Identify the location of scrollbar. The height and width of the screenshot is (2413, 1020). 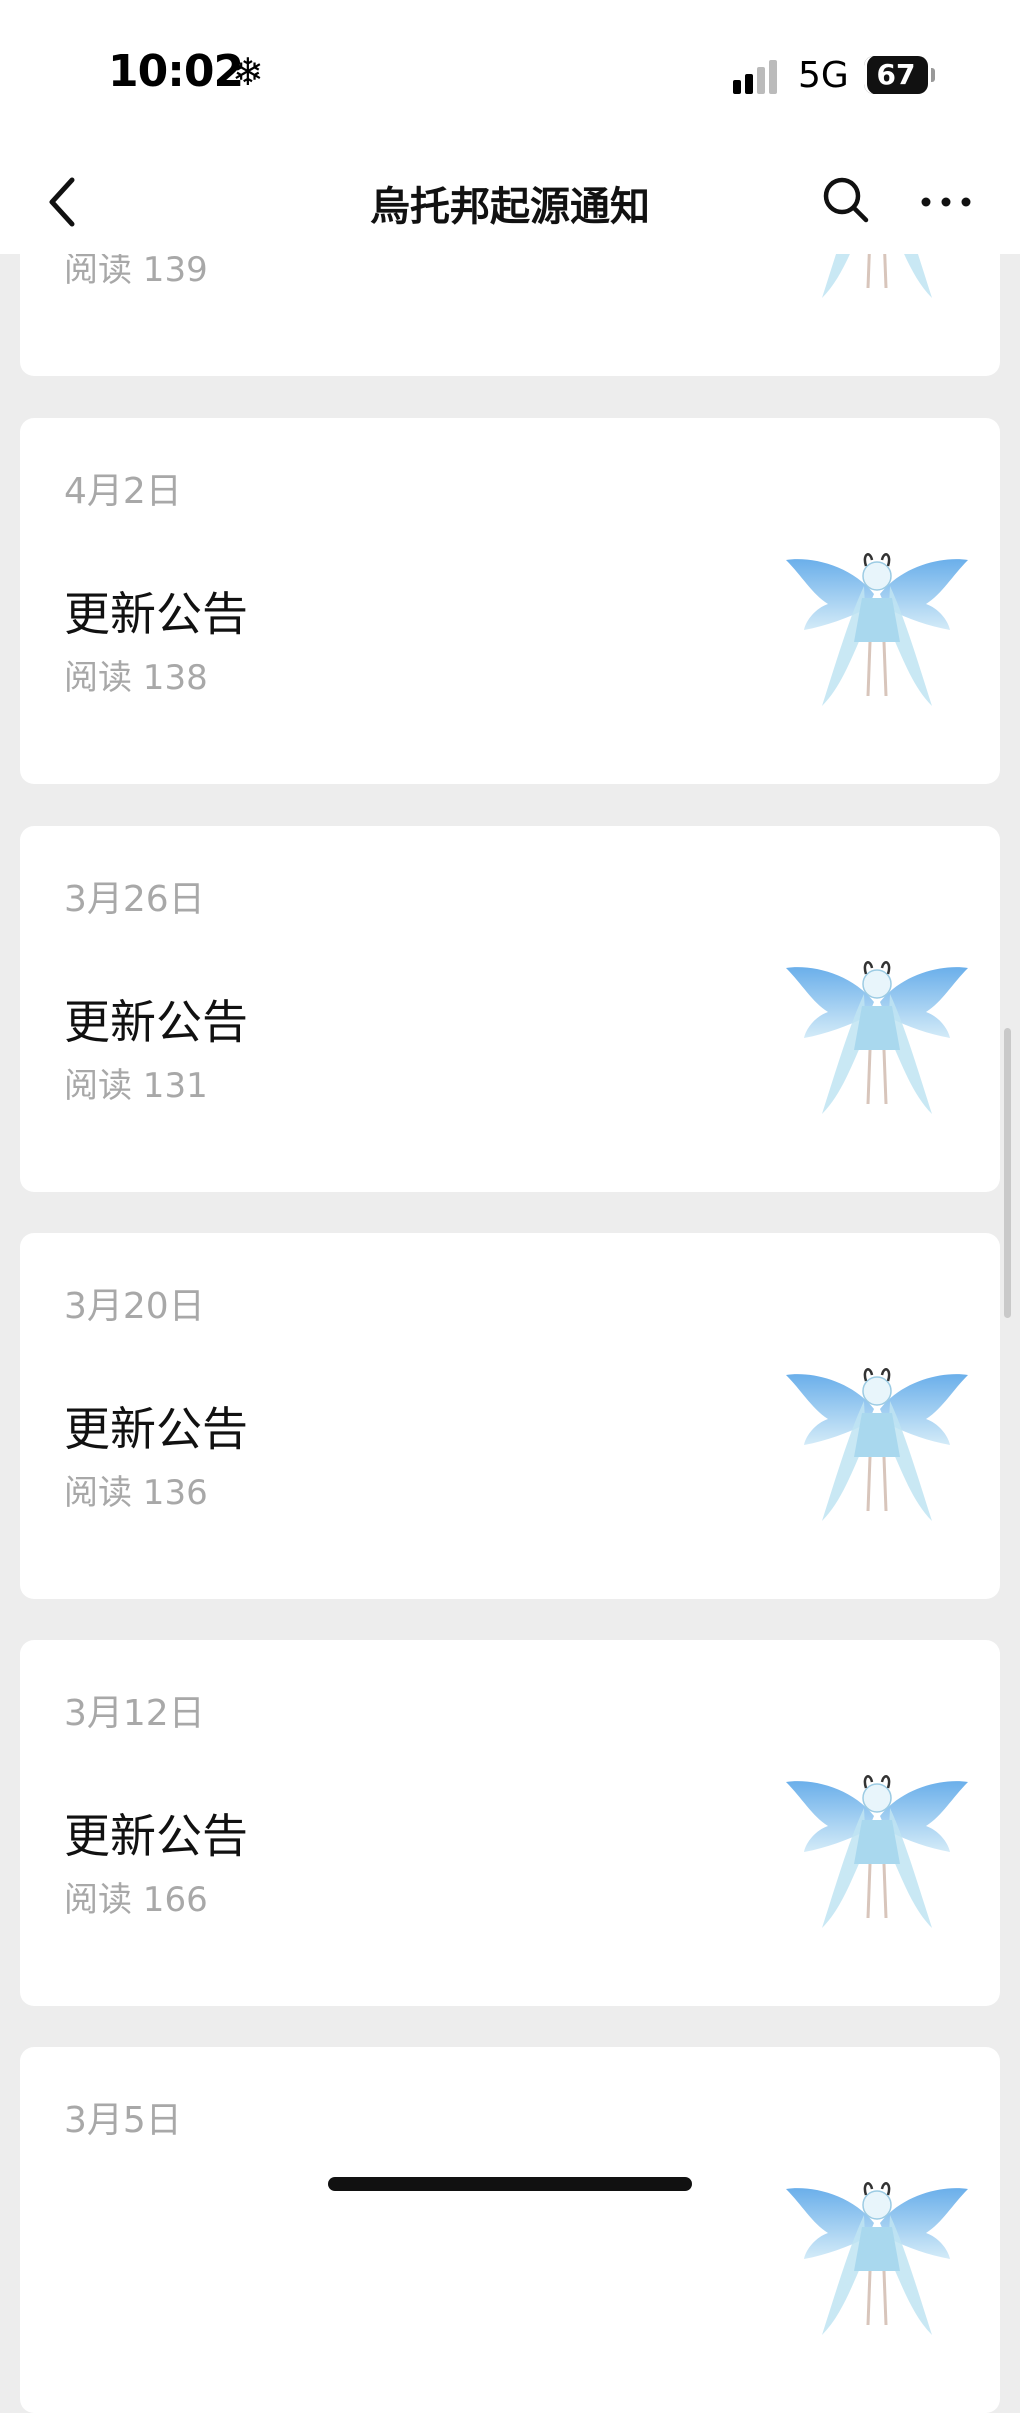
(1007, 1173).